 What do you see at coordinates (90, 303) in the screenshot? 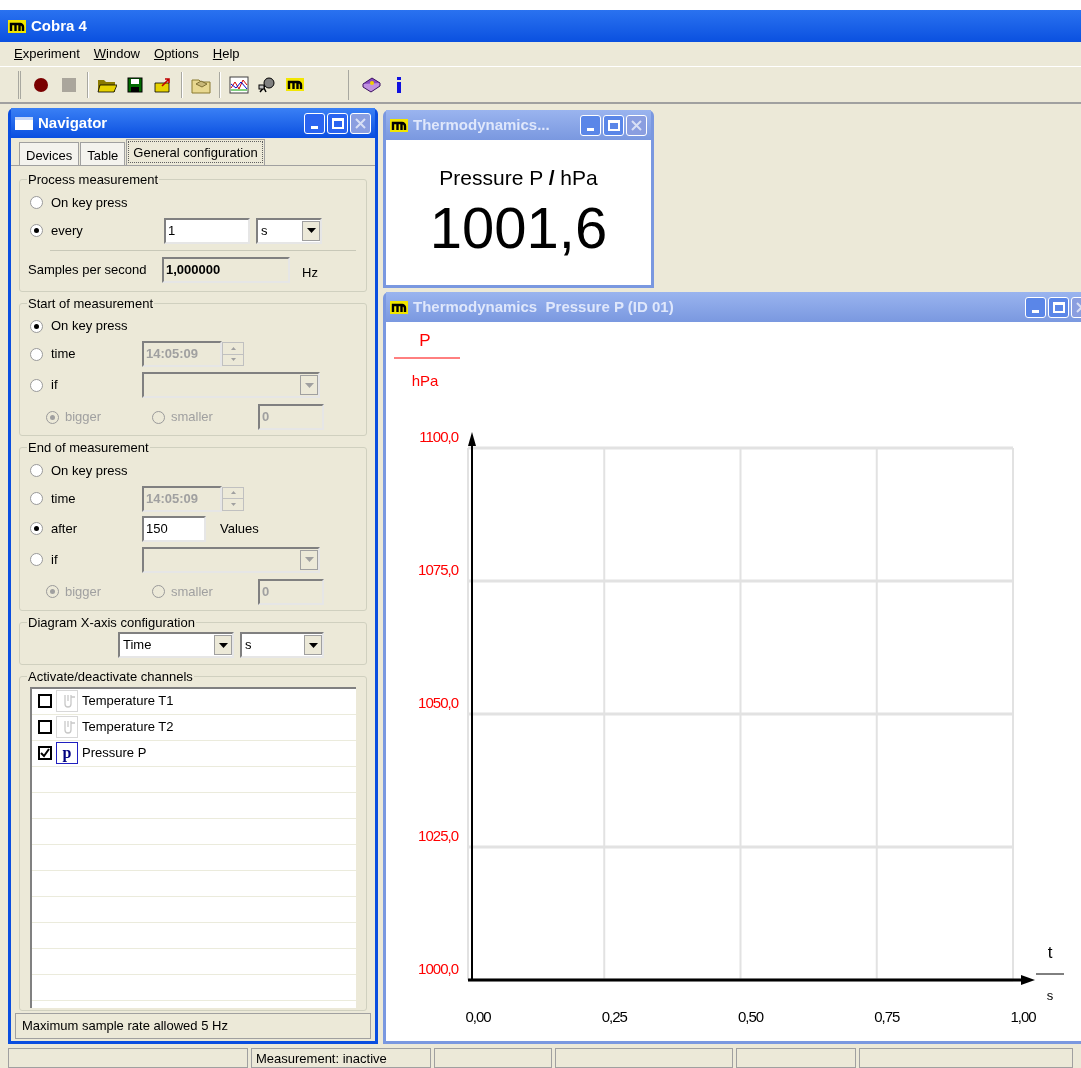
I see `group-title: Start of measurement` at bounding box center [90, 303].